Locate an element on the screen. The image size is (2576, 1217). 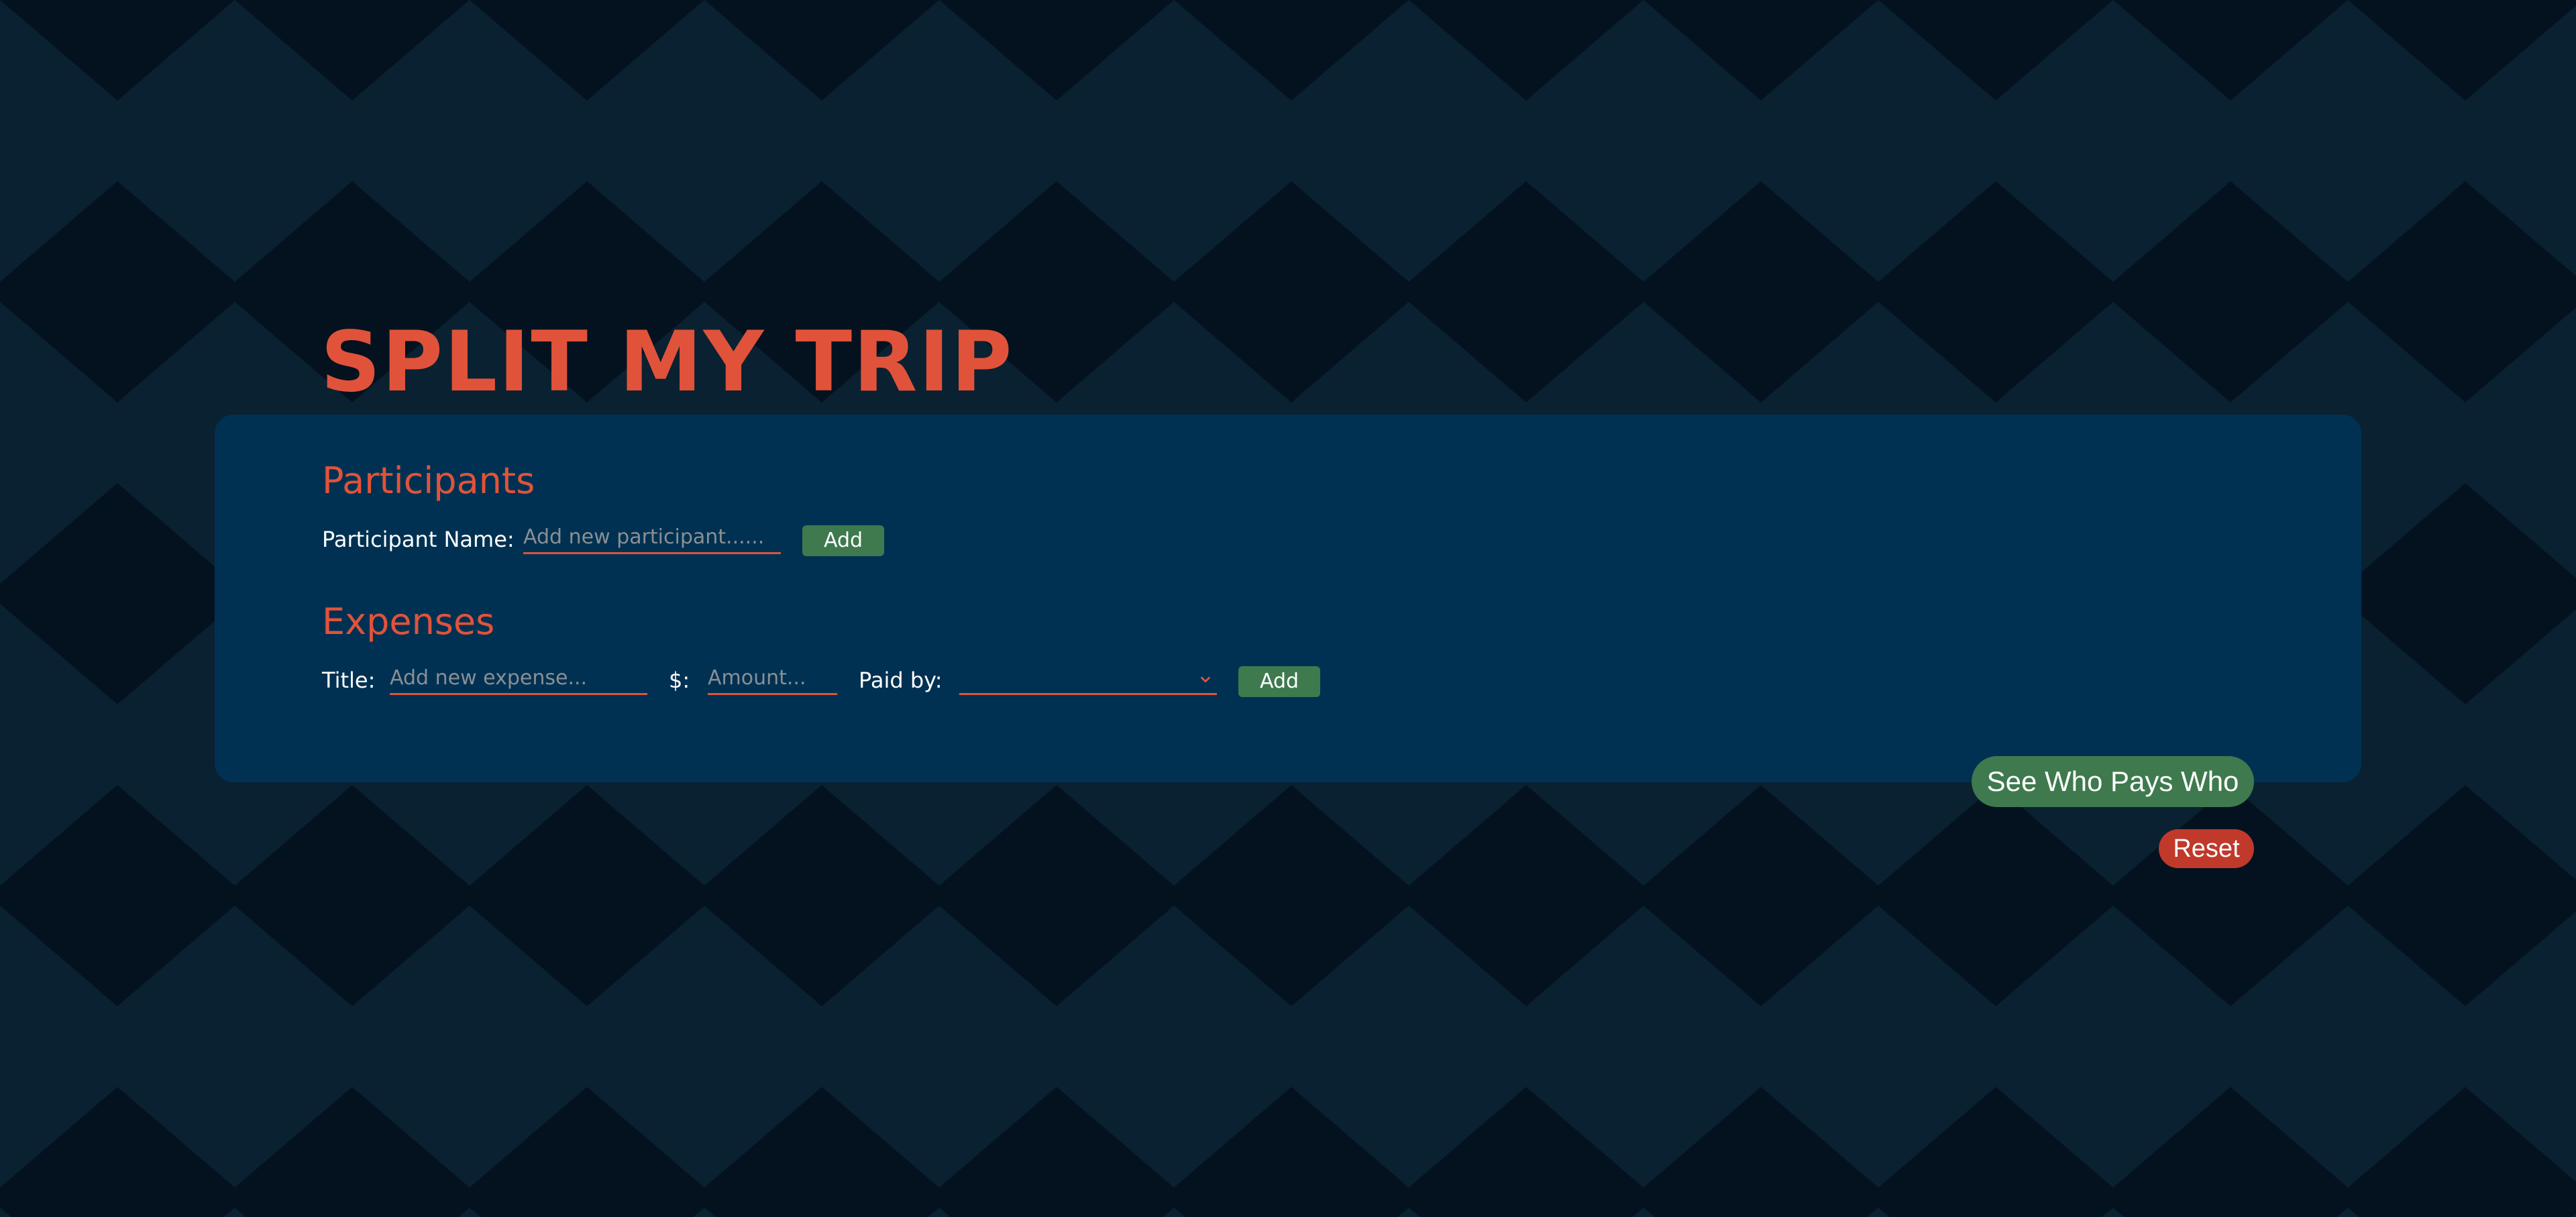
reset-button: Reset is located at coordinates (2206, 848).